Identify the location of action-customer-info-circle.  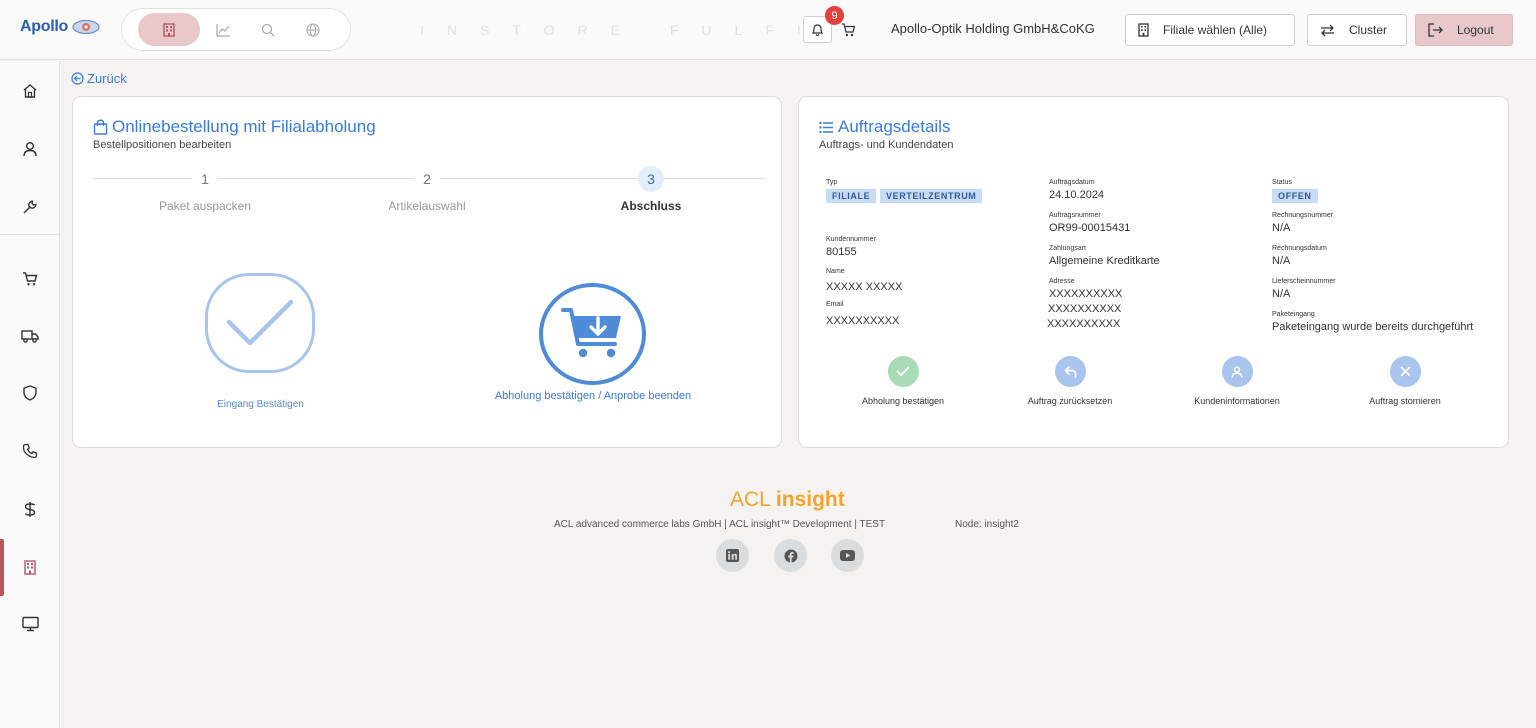
(1237, 371).